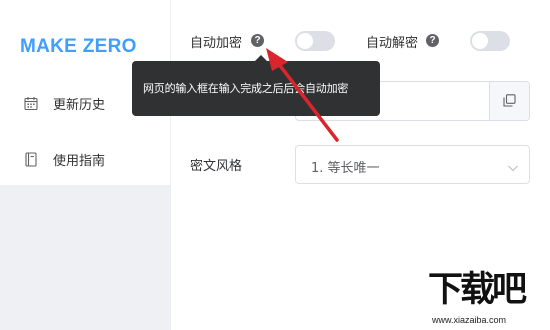  I want to click on copy-icon, so click(509, 101).